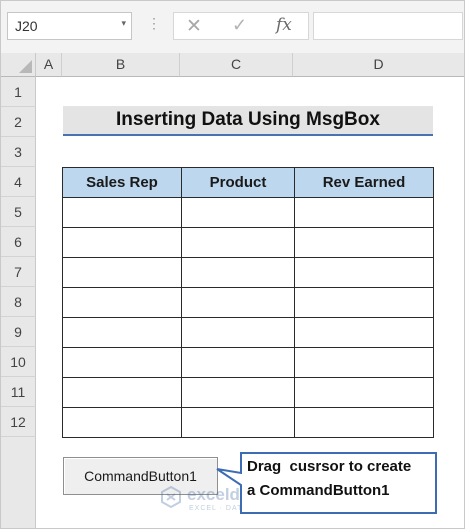  What do you see at coordinates (318, 490) in the screenshot?
I see `callout-line-2: a CommandButton1` at bounding box center [318, 490].